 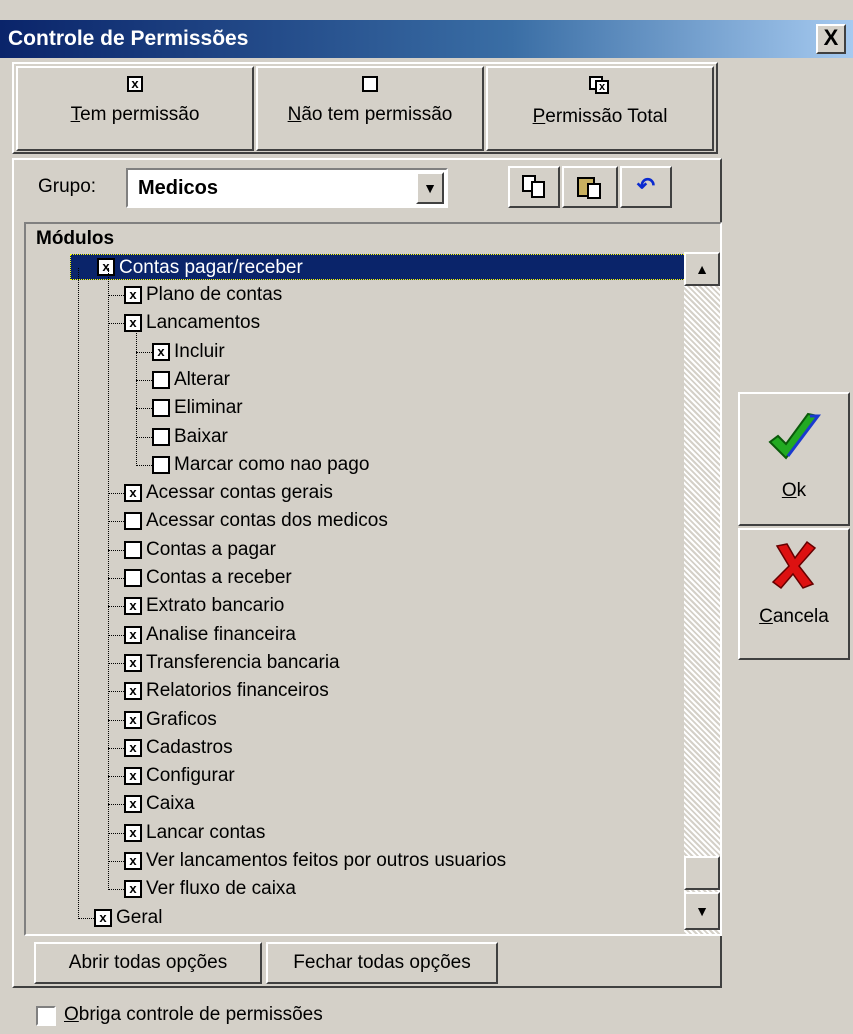 I want to click on abrir-todas-label: Abrir todas opções, so click(x=148, y=962).